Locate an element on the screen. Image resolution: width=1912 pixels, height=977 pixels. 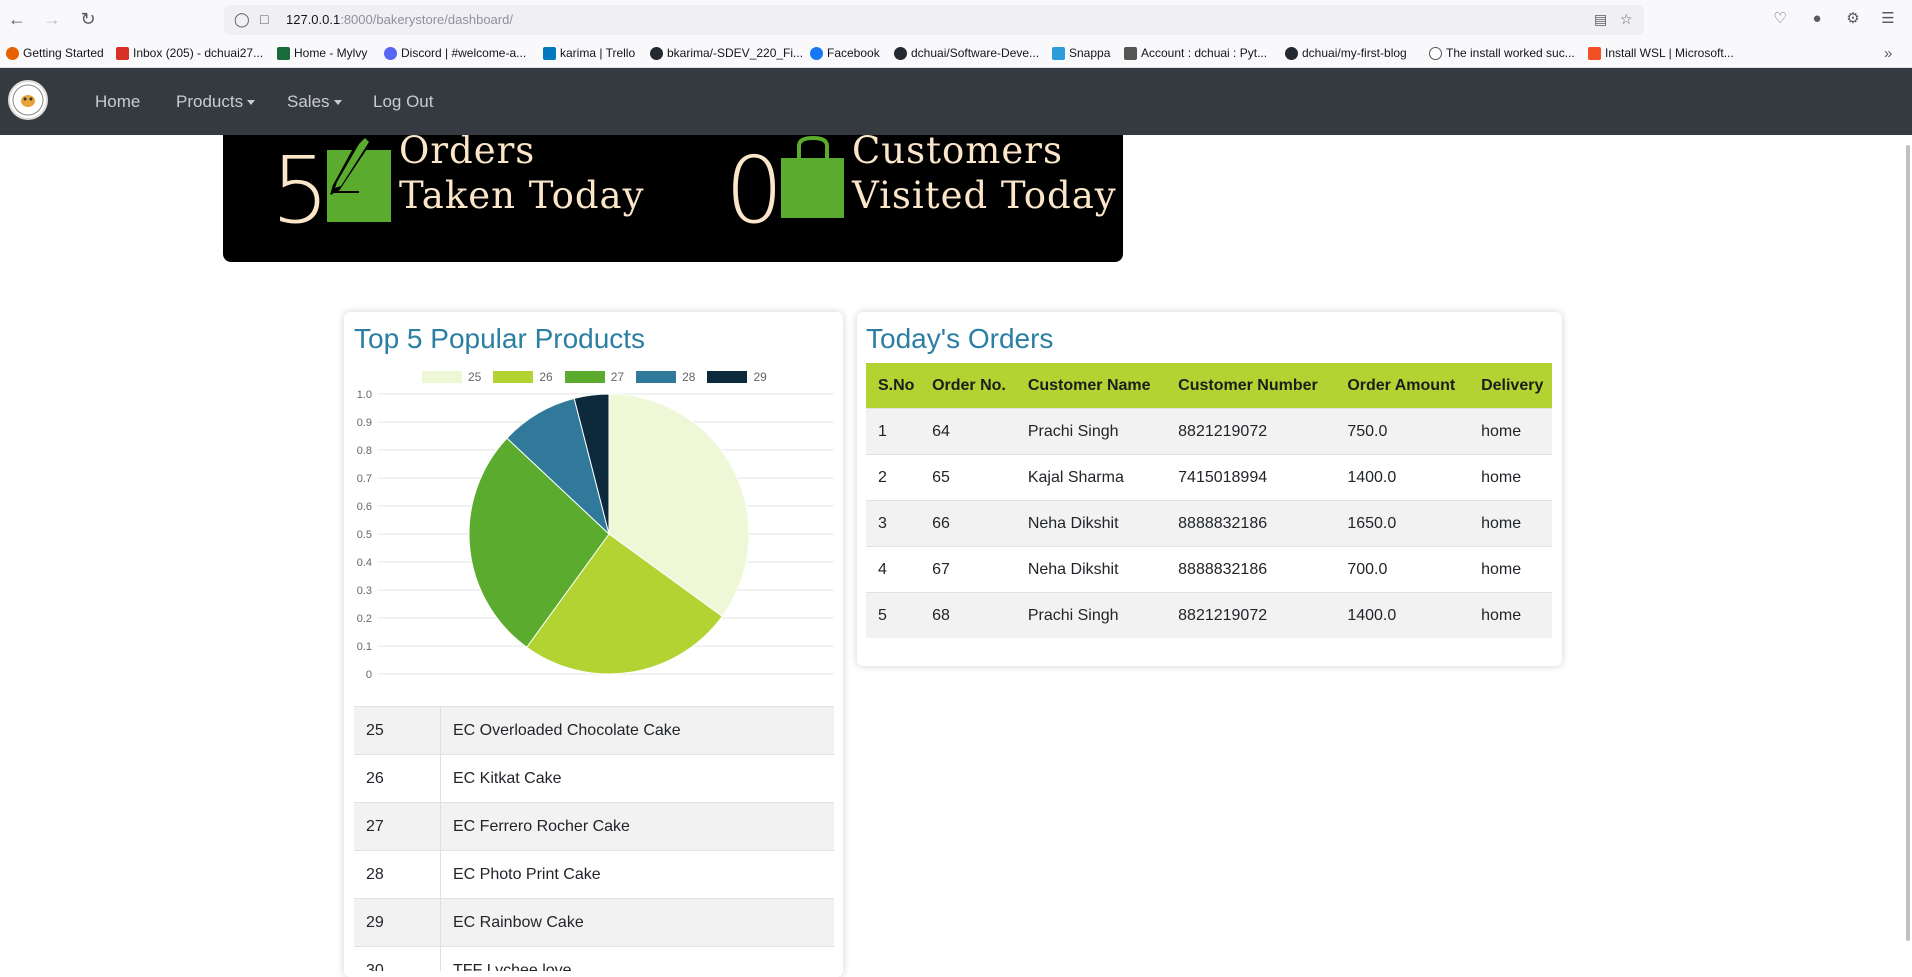
bookmark-label: Facebook is located at coordinates (853, 53).